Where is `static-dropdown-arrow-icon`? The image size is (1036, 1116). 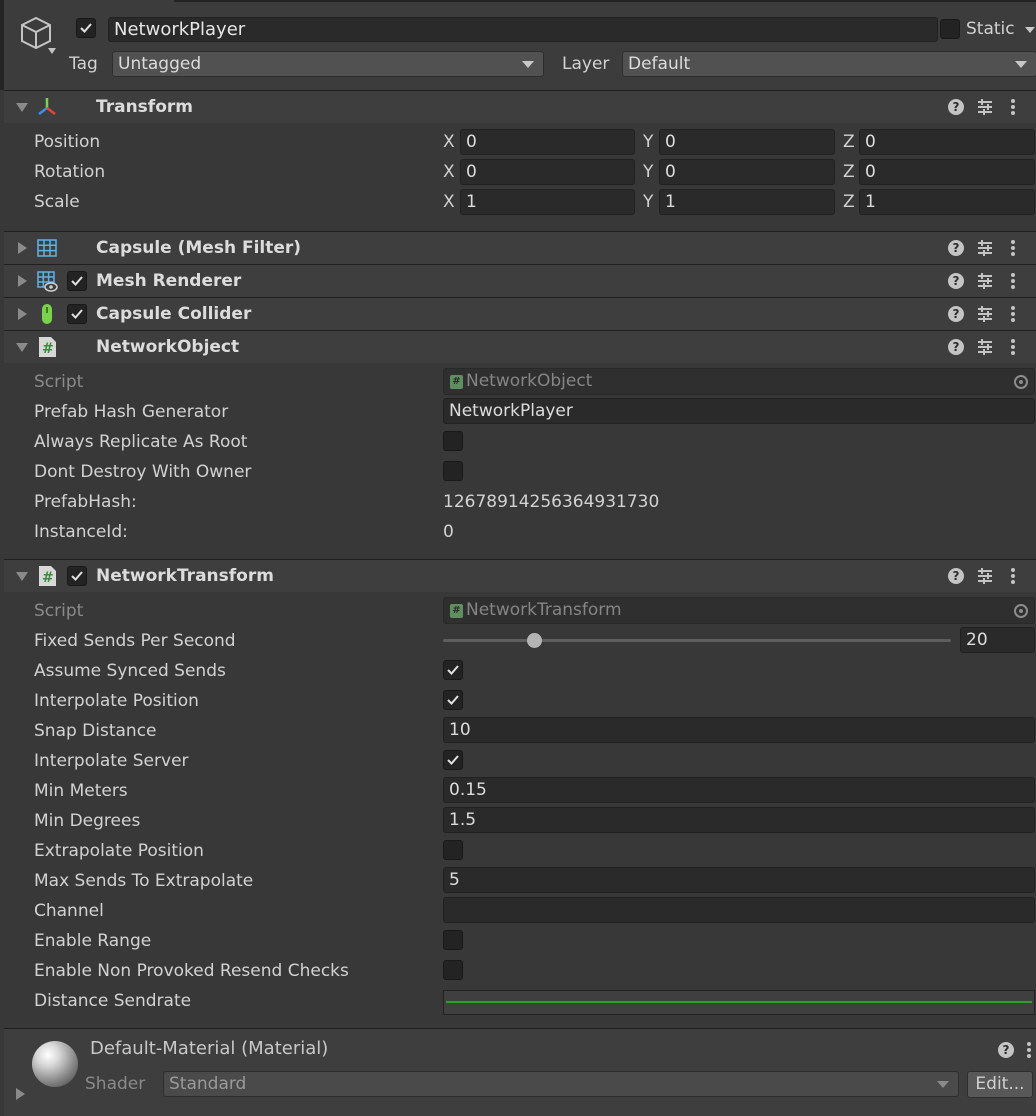 static-dropdown-arrow-icon is located at coordinates (1030, 30).